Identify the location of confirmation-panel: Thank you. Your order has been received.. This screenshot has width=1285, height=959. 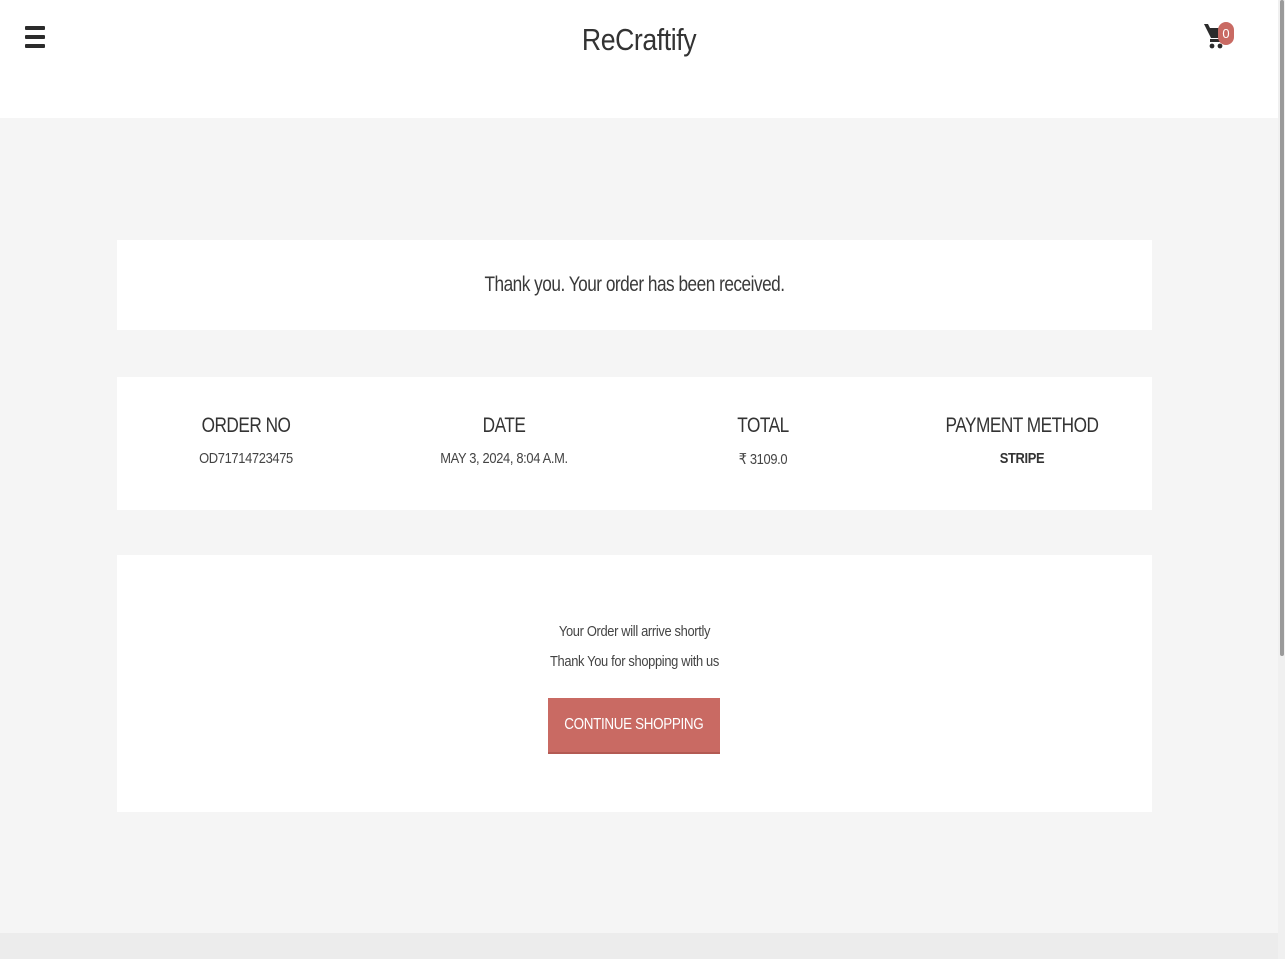
(634, 285).